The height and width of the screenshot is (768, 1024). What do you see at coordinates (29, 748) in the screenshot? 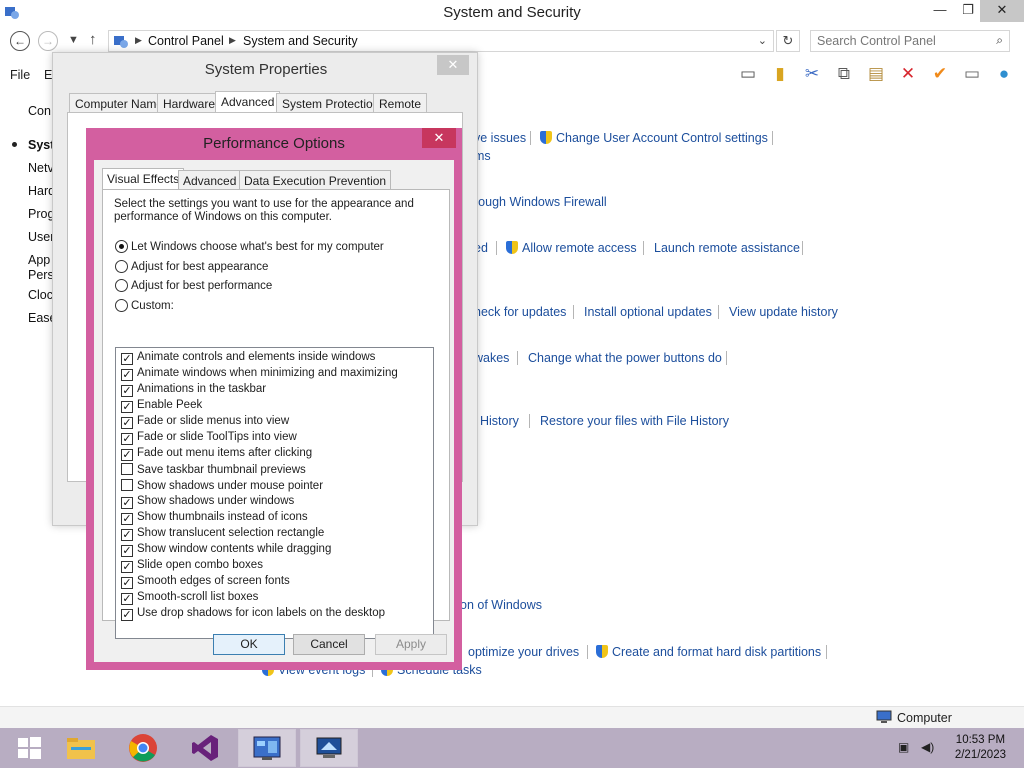
I see `start-button` at bounding box center [29, 748].